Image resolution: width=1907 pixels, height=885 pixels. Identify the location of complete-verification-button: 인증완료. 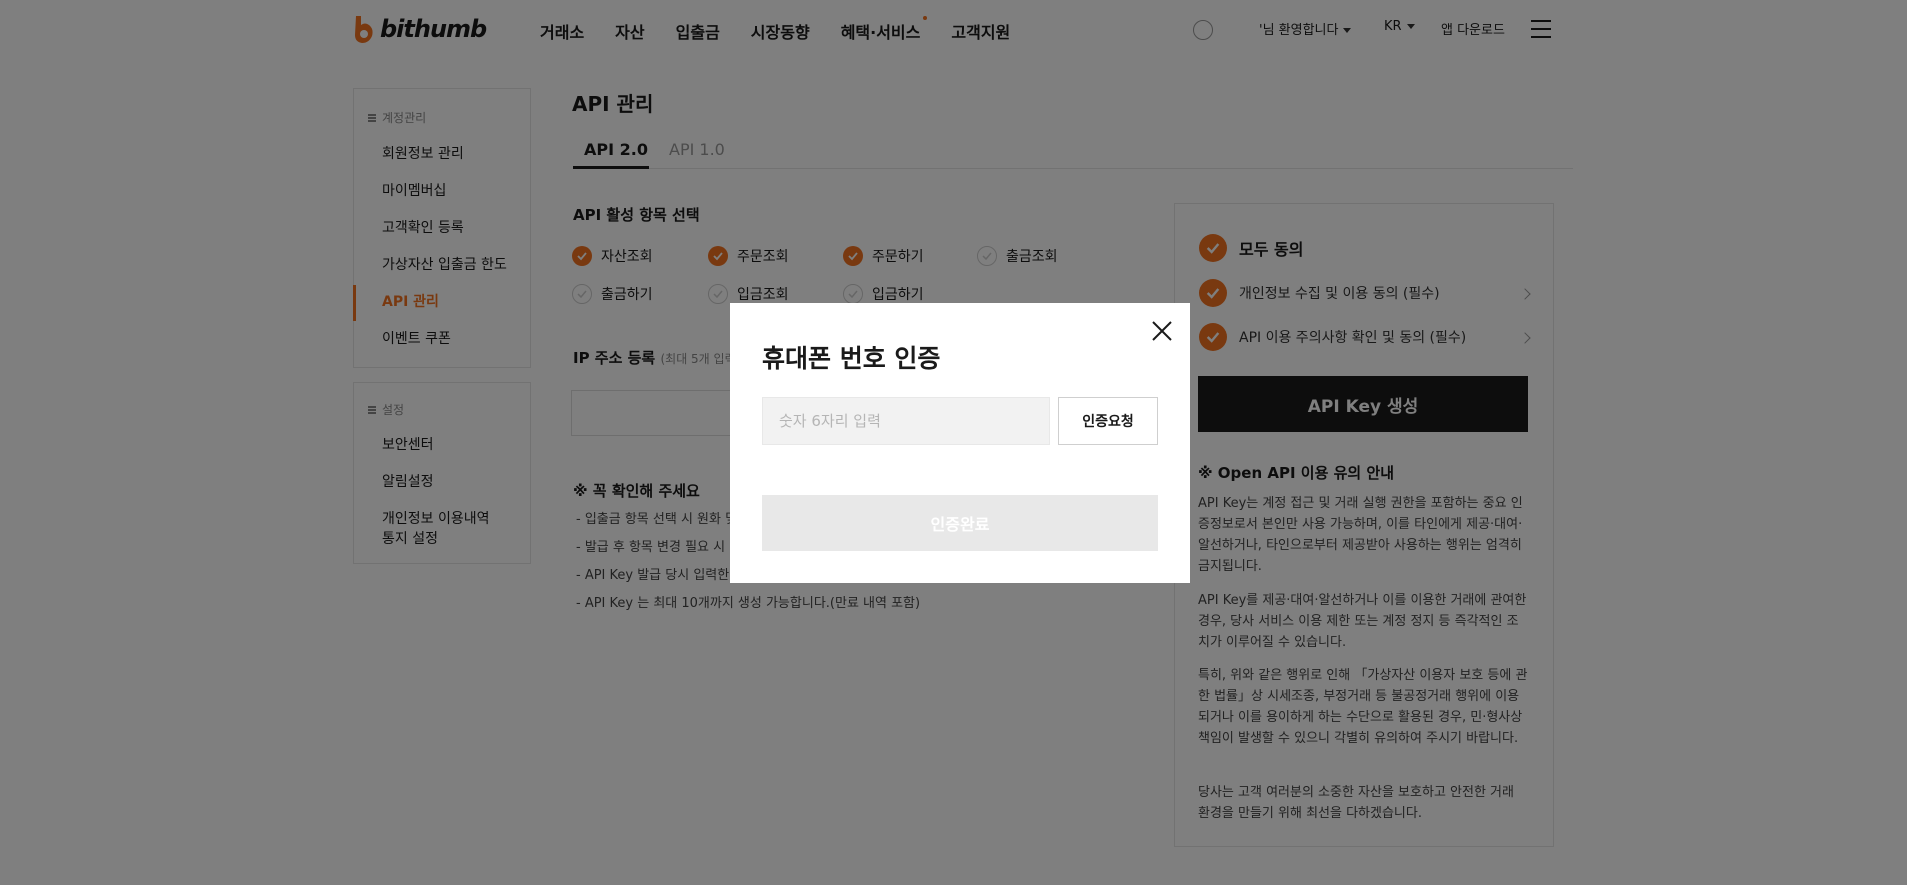
(960, 523).